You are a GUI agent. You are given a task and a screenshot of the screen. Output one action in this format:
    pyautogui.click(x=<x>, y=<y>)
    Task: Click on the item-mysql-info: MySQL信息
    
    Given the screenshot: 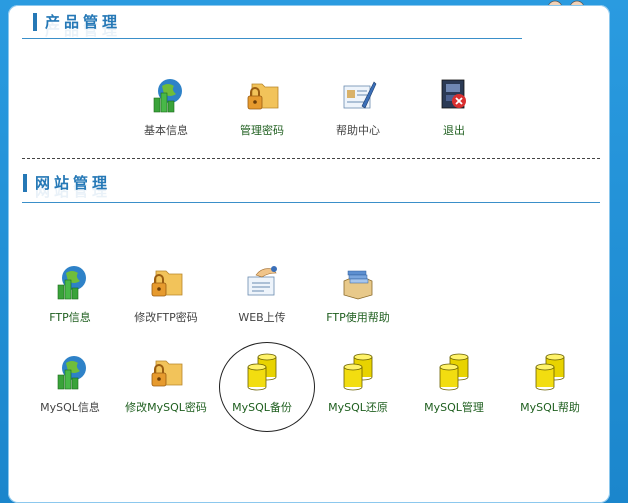 What is the action you would take?
    pyautogui.click(x=70, y=384)
    